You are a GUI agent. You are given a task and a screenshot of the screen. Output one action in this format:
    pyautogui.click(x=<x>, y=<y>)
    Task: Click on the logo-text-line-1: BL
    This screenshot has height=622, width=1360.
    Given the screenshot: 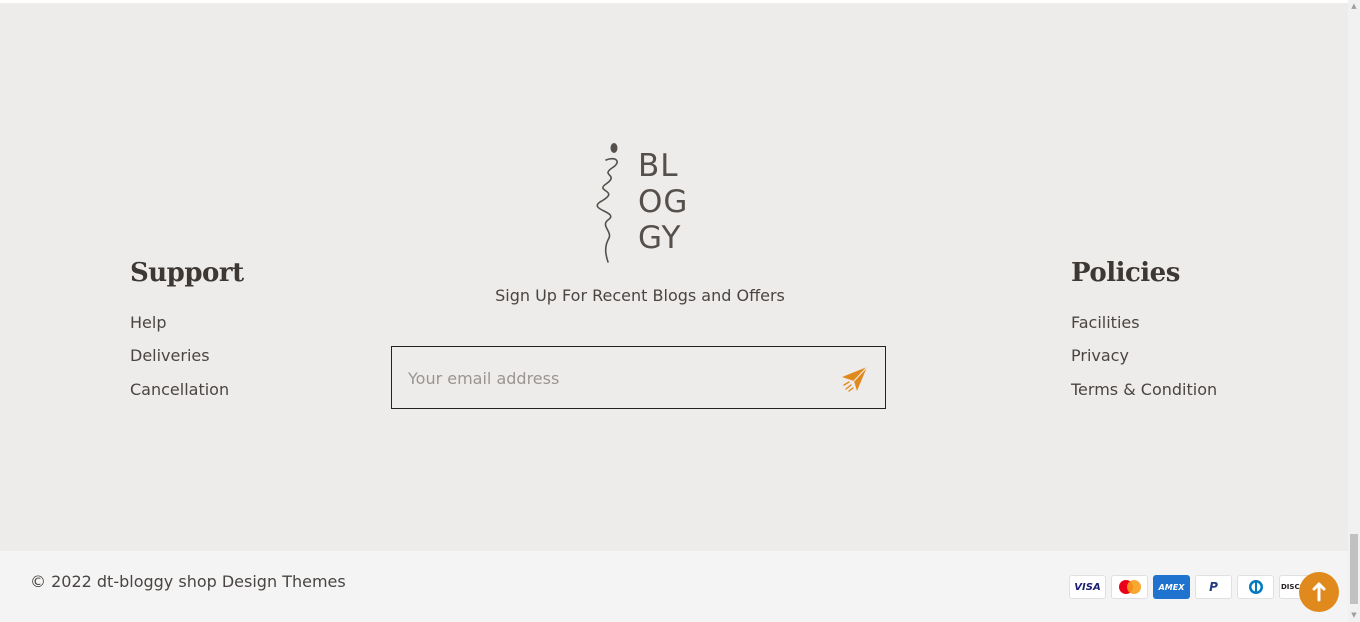 What is the action you would take?
    pyautogui.click(x=658, y=166)
    